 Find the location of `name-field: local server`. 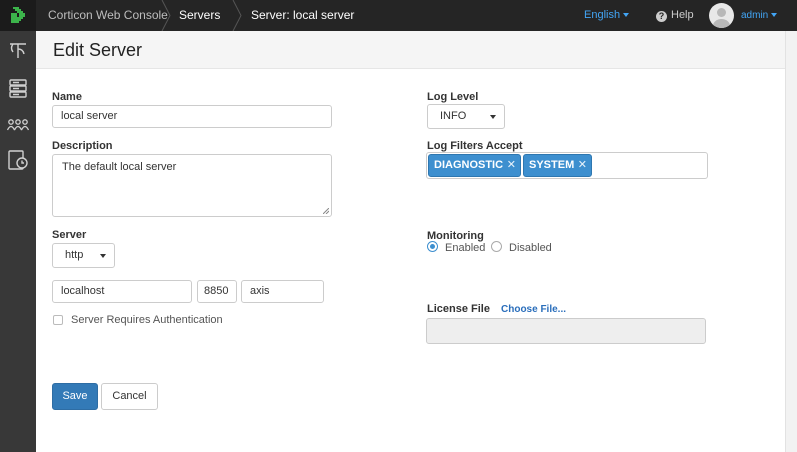

name-field: local server is located at coordinates (192, 116).